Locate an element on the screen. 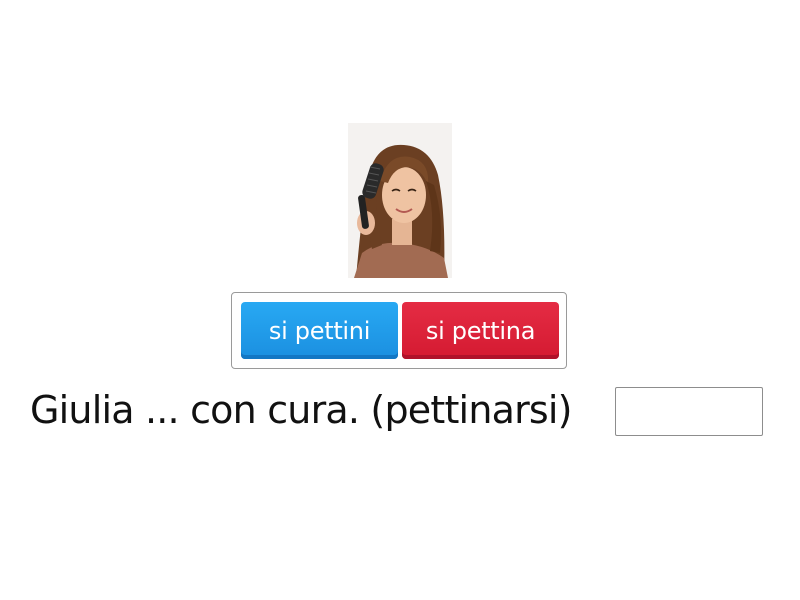 This screenshot has width=800, height=600. choice-button-si-pettina: si pettina is located at coordinates (480, 330).